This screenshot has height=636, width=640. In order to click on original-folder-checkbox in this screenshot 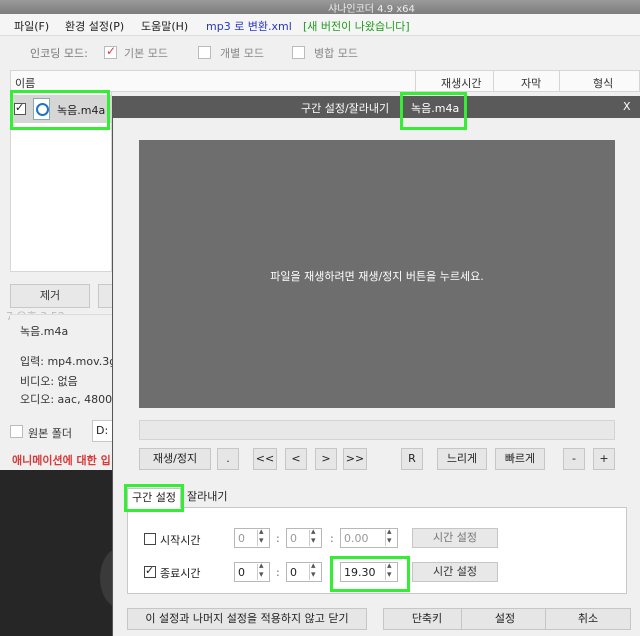, I will do `click(16, 431)`.